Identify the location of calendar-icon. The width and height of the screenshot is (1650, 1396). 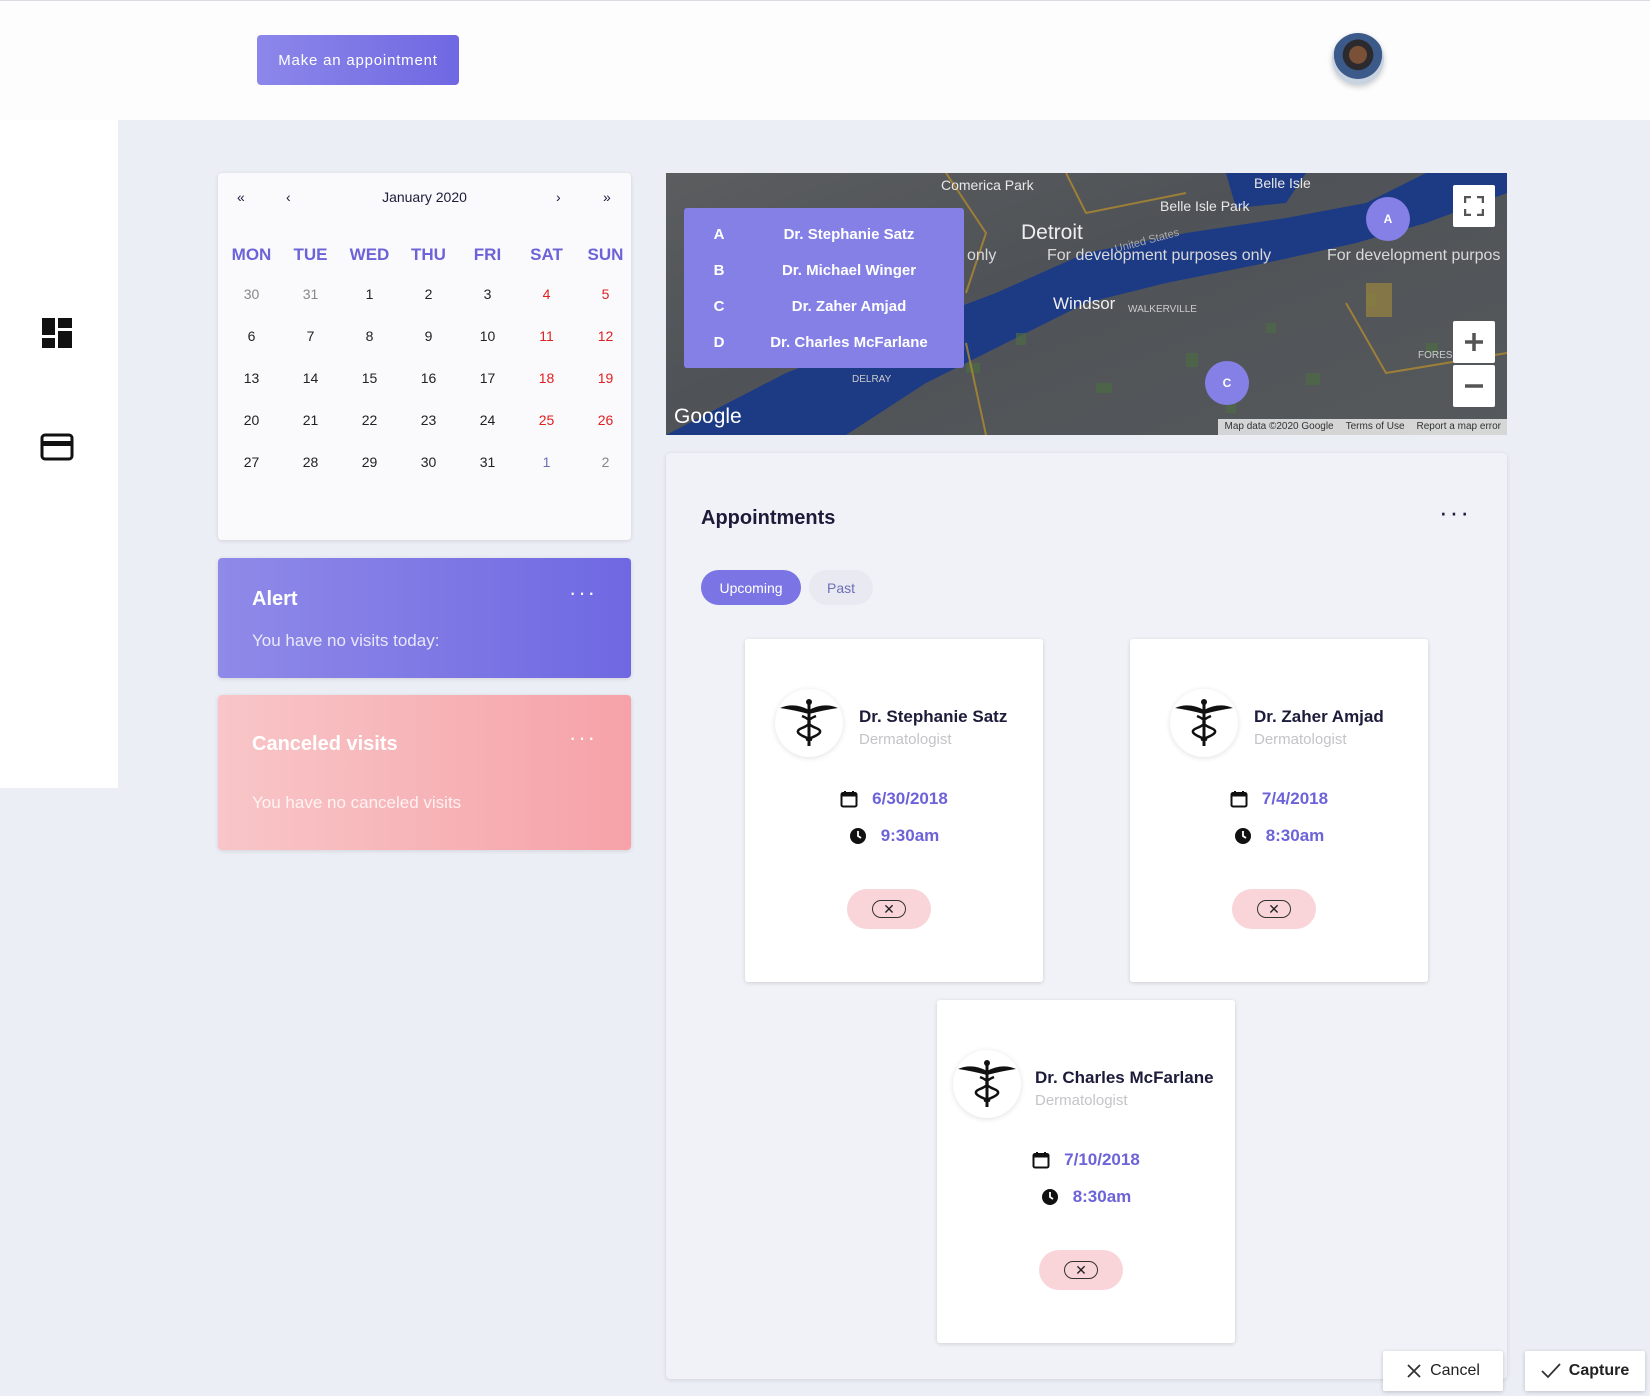
(849, 799).